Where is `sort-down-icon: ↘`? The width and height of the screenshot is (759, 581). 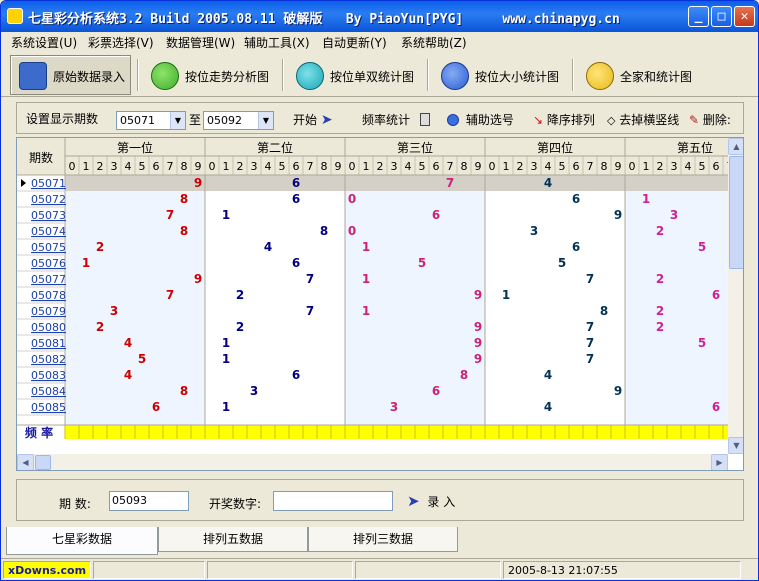 sort-down-icon: ↘ is located at coordinates (538, 120).